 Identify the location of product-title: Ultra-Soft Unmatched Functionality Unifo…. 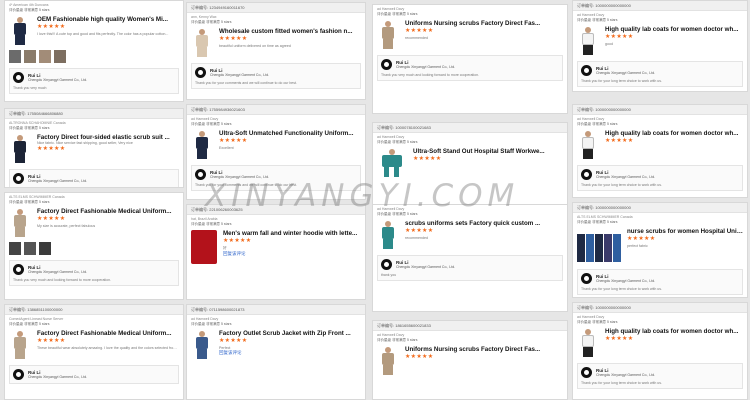
(290, 133).